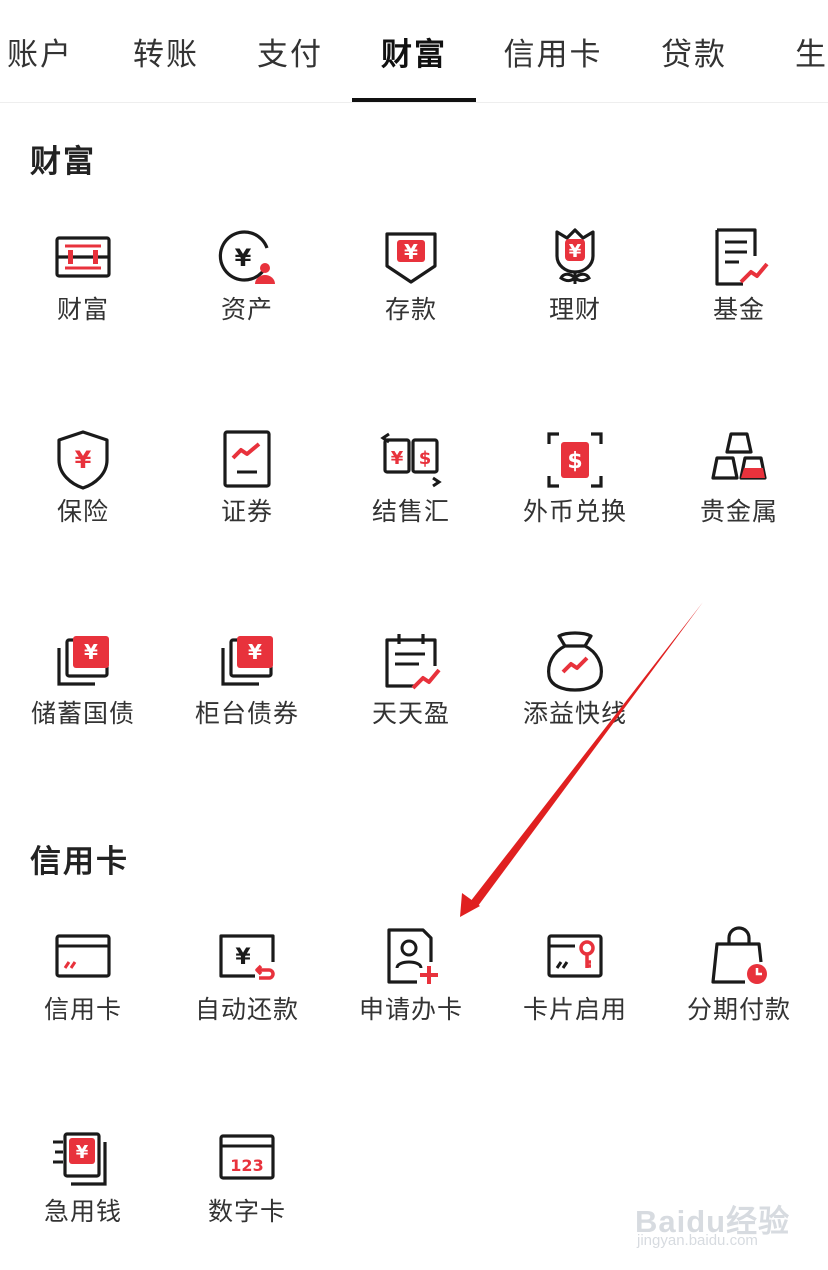  I want to click on item-label: 外币兑换, so click(574, 511).